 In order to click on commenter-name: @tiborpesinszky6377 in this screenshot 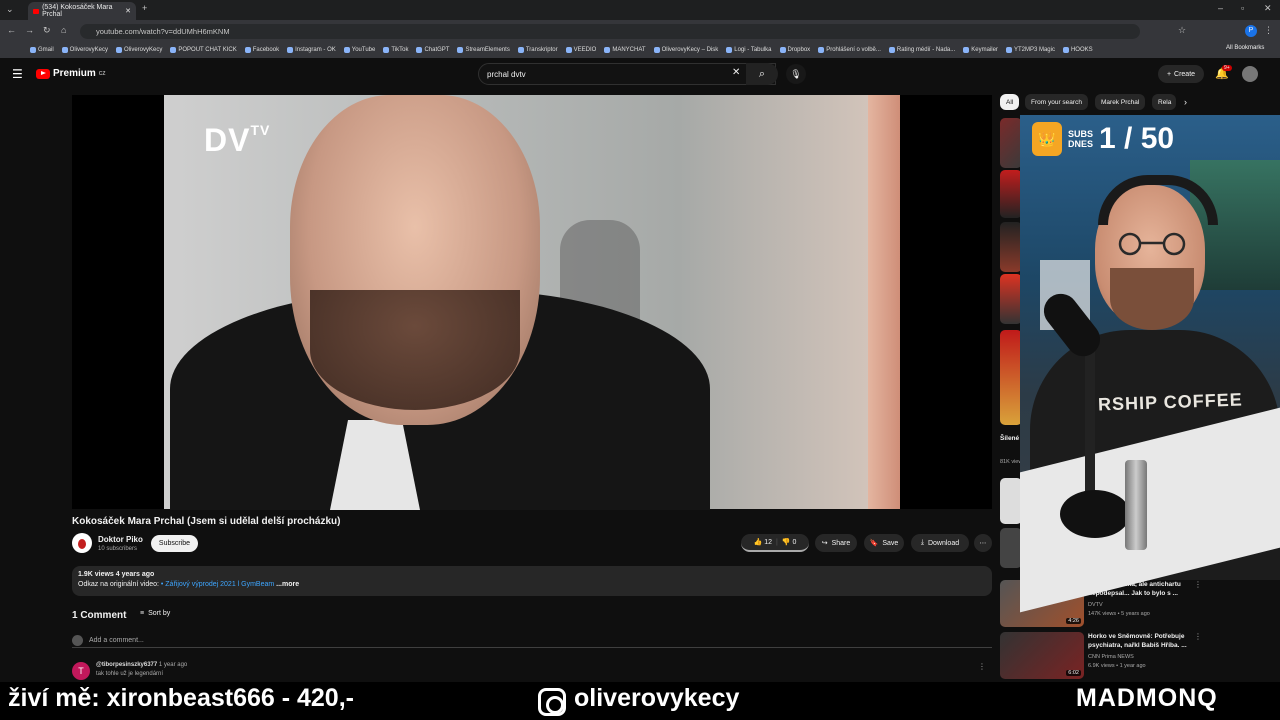, I will do `click(126, 665)`.